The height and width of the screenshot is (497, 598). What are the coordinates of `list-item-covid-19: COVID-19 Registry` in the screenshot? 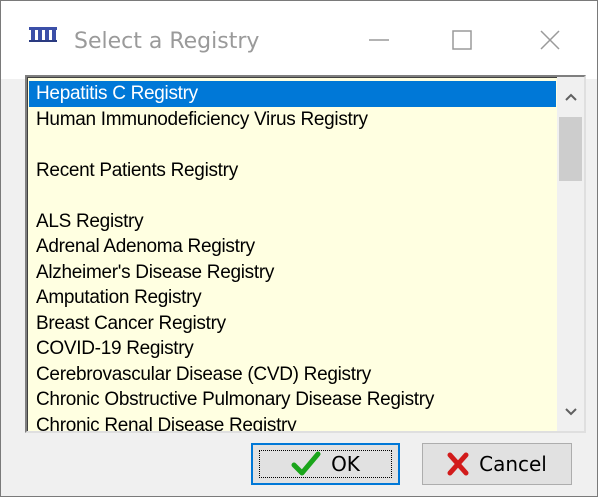 It's located at (292, 349).